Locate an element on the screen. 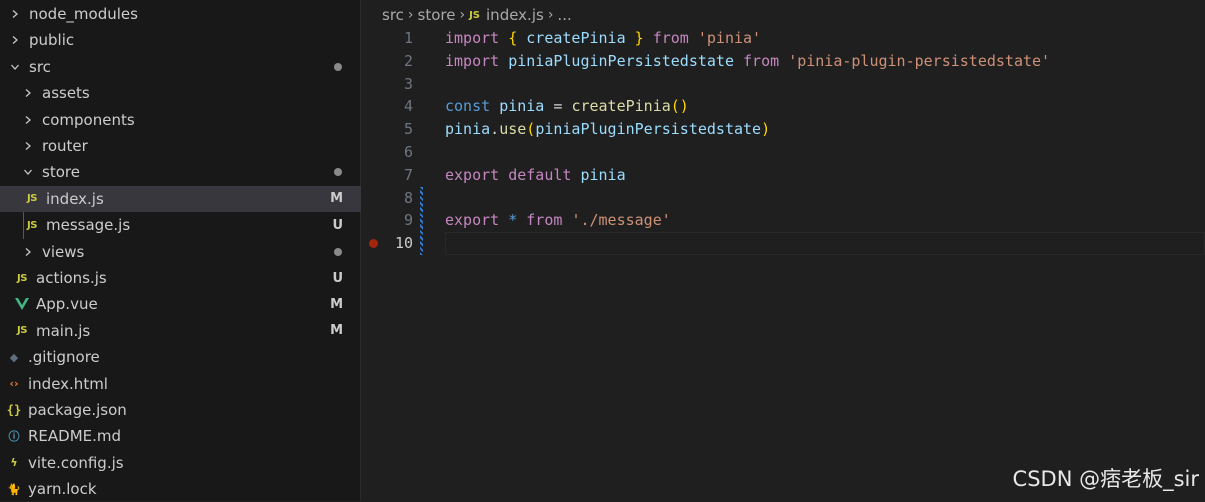 This screenshot has height=502, width=1205. info-icon: ⓘ is located at coordinates (14, 437).